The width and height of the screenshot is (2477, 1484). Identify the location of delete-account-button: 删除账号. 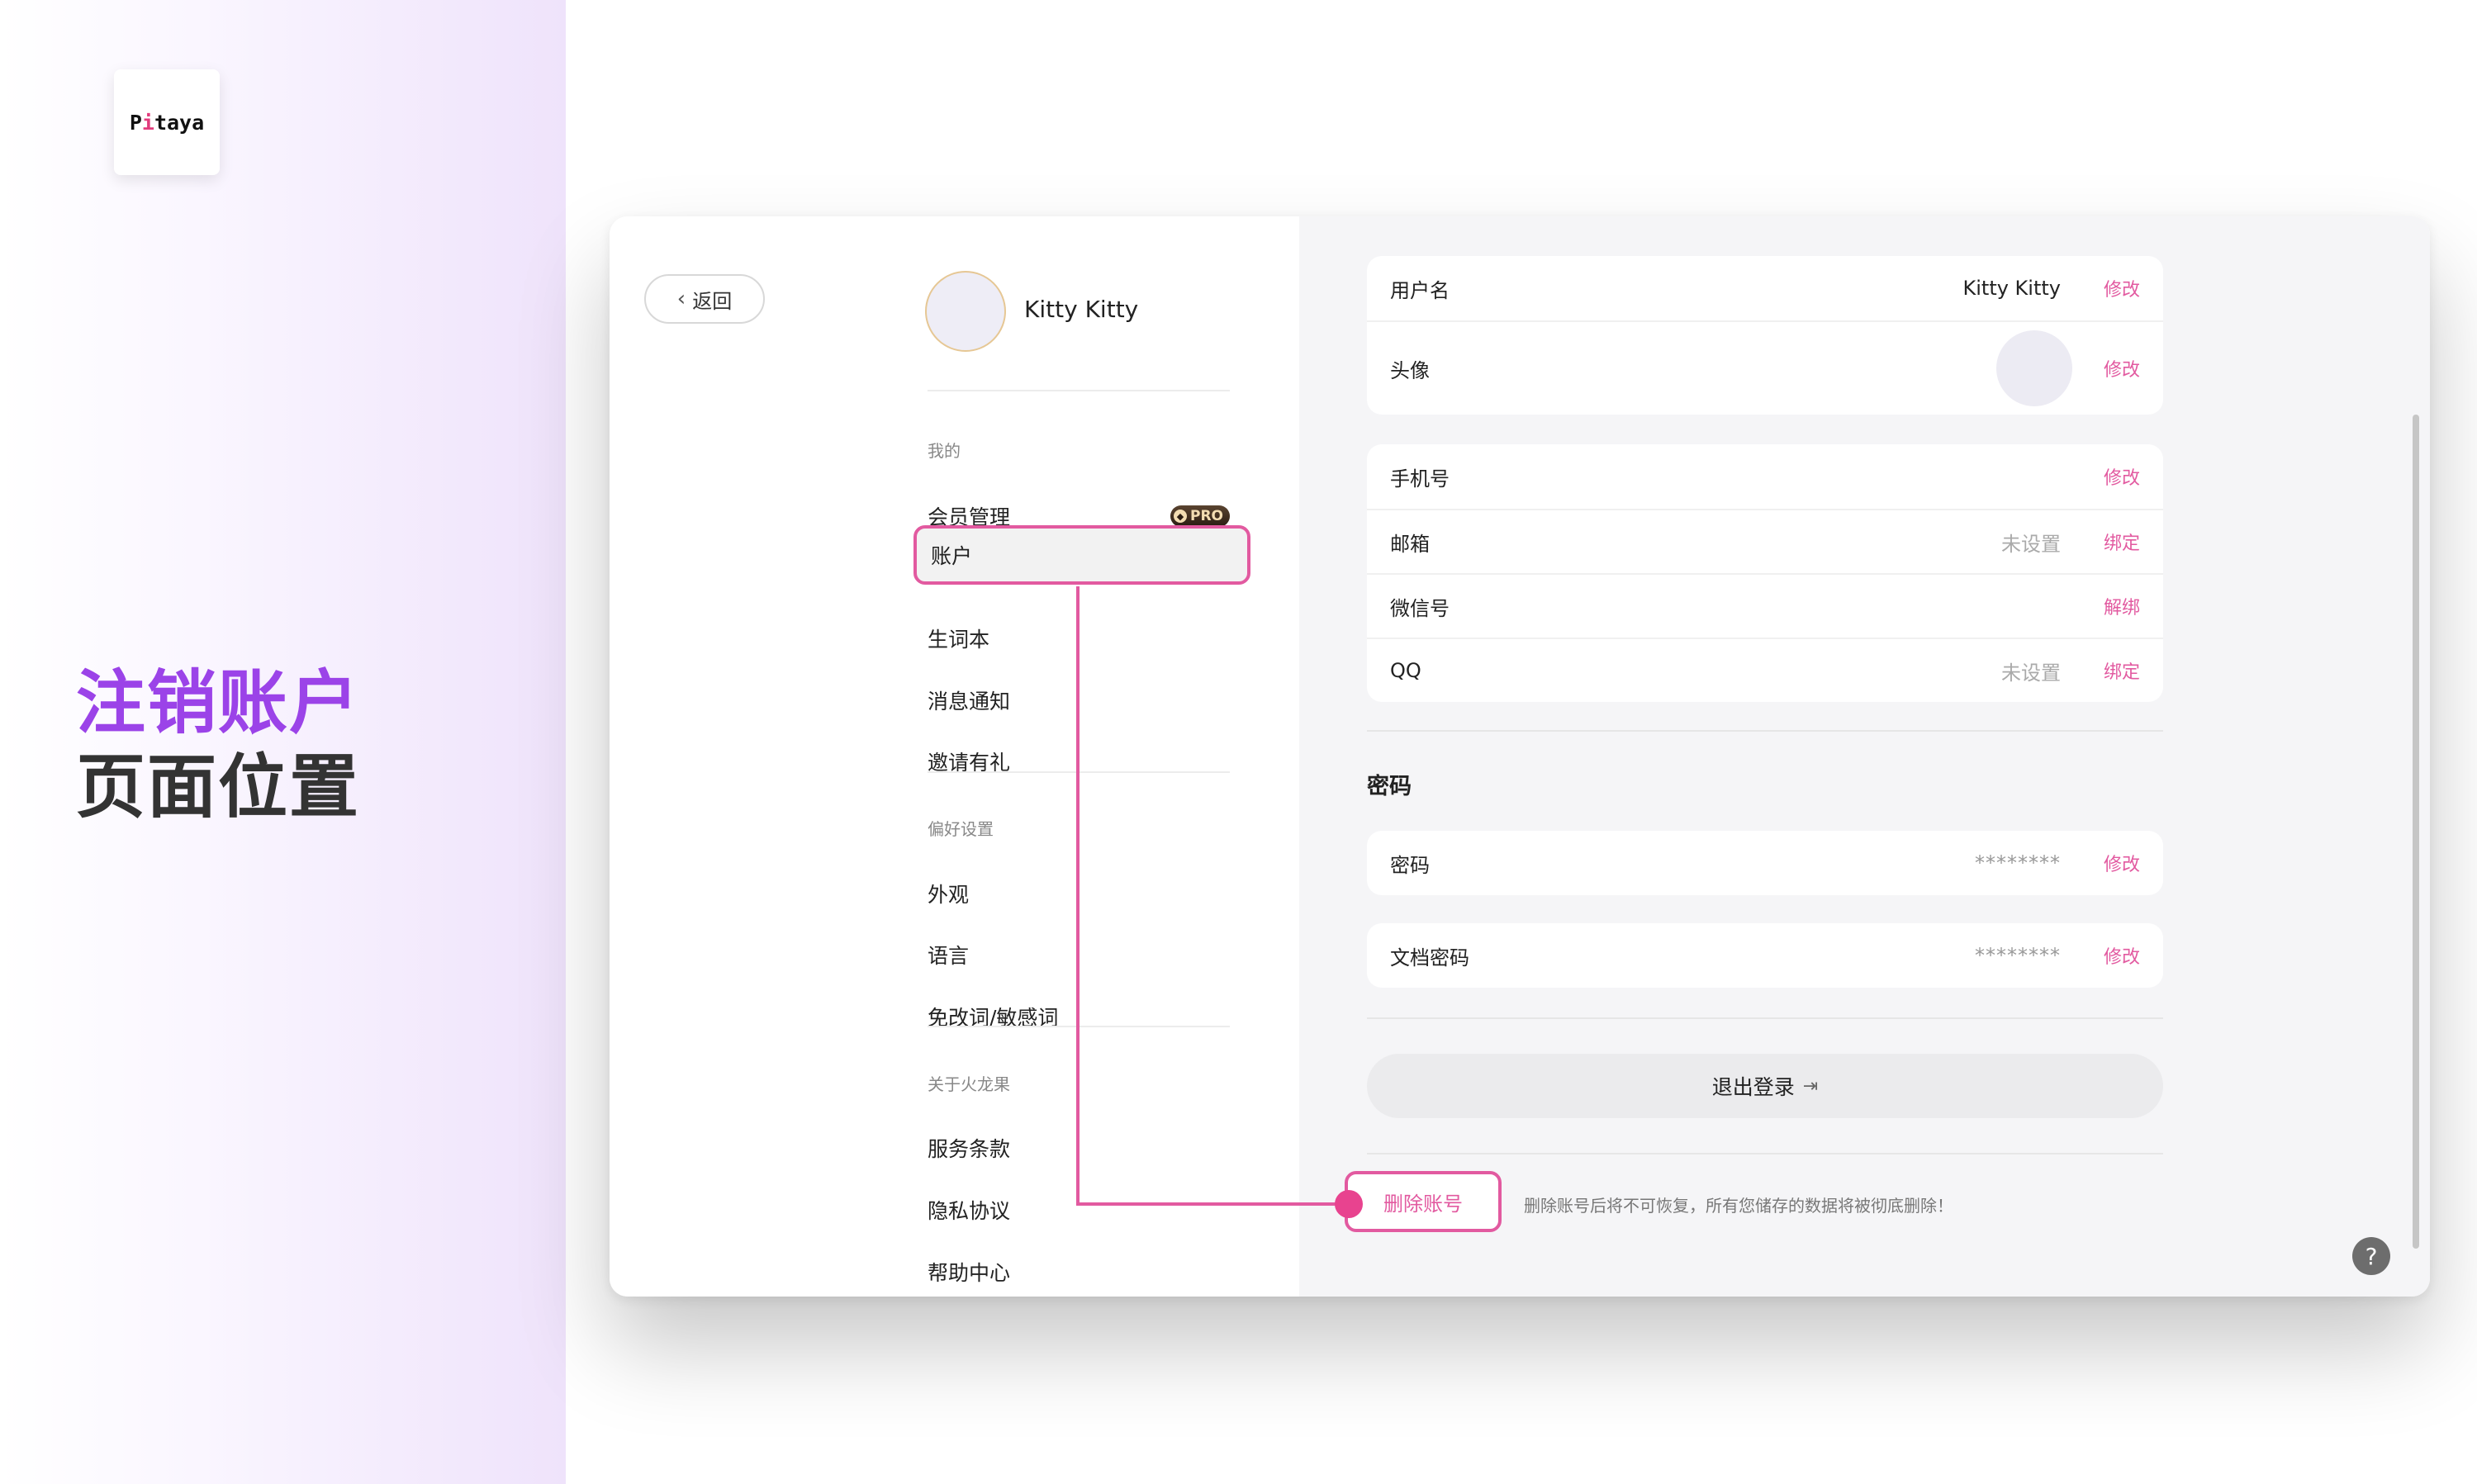
(1423, 1201).